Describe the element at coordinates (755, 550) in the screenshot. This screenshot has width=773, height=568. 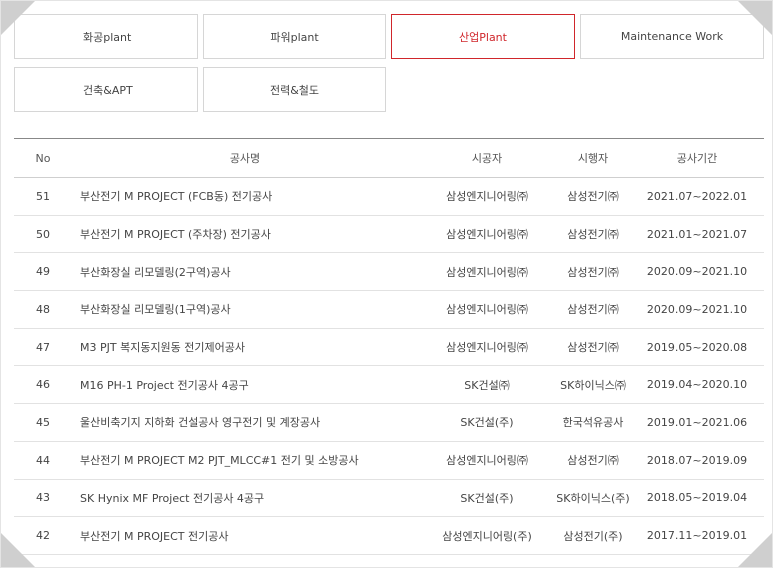
I see `corner-decoration-bottom-right` at that location.